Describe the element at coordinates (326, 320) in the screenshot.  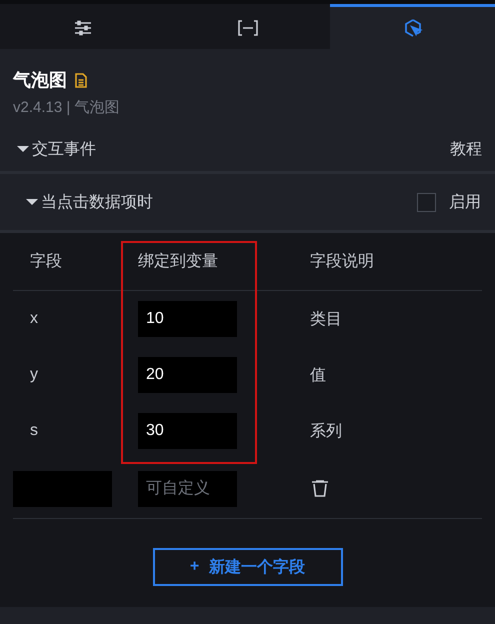
I see `field-description: 类目` at that location.